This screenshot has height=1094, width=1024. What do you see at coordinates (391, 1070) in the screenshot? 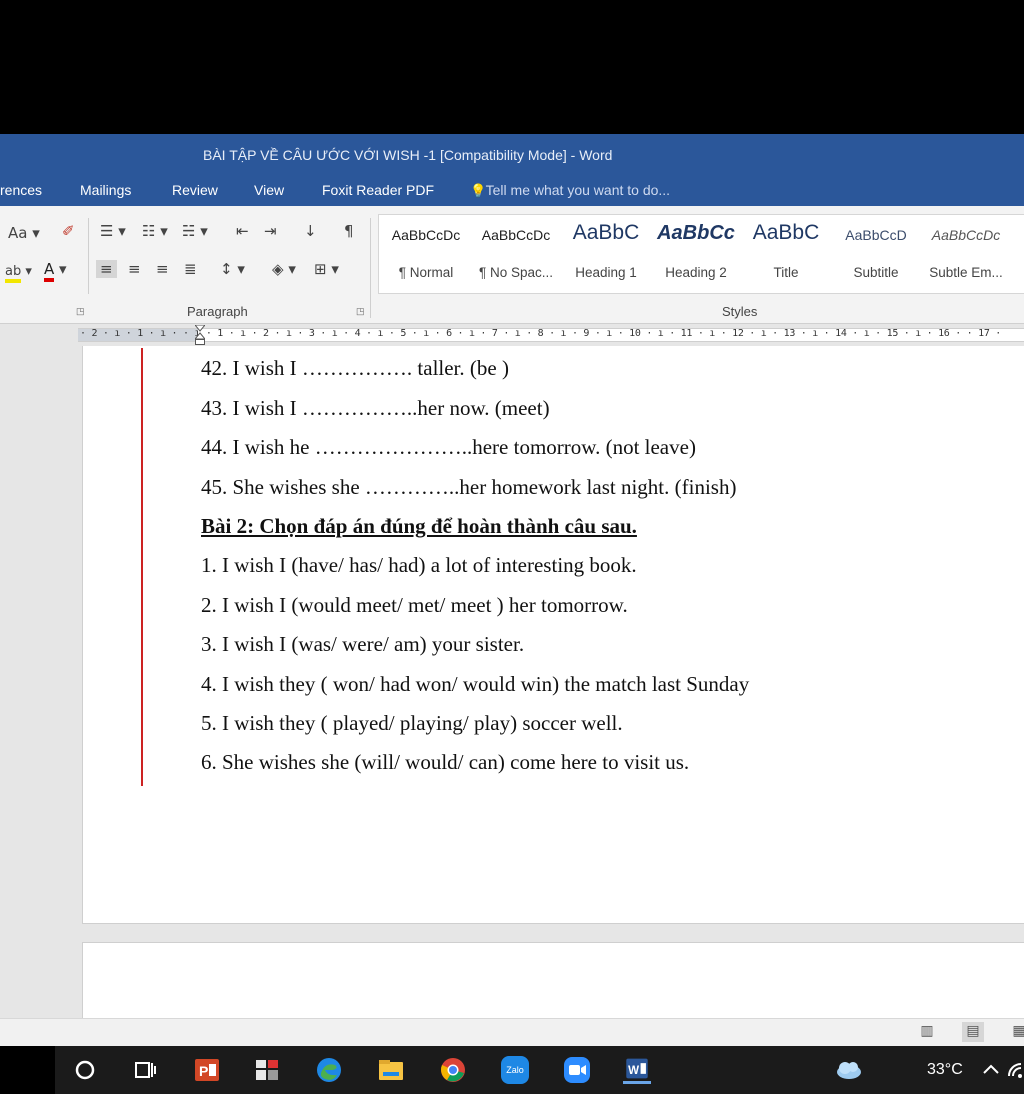
I see `file-explorer-icon` at bounding box center [391, 1070].